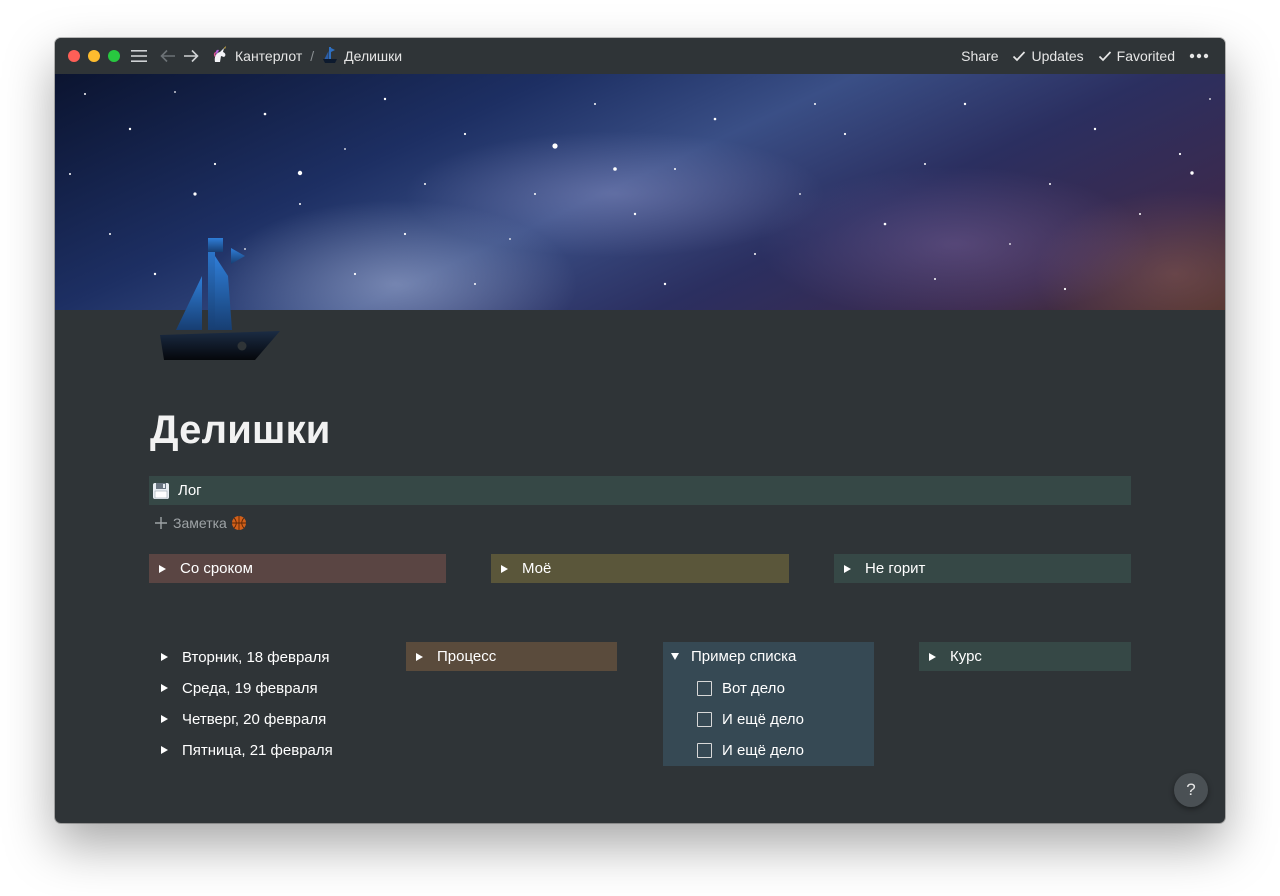  I want to click on more-options-icon, so click(1199, 56).